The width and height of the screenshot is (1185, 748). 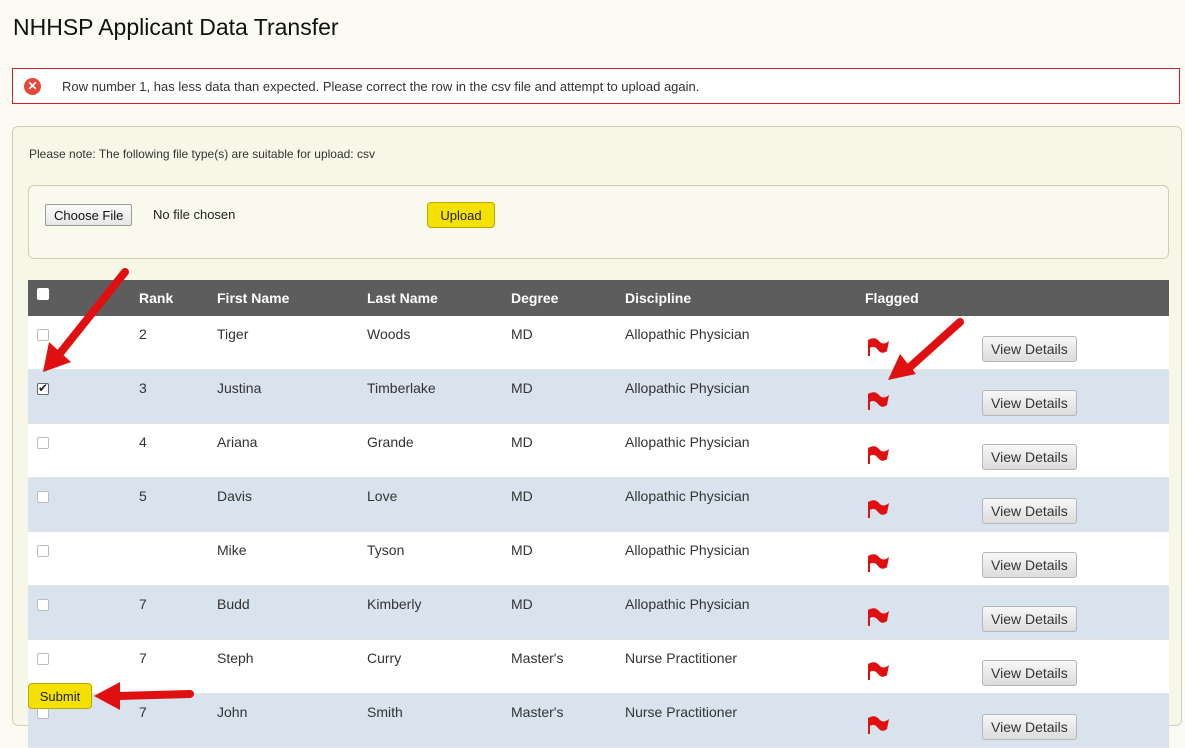 I want to click on header-rank: Rank, so click(x=178, y=298).